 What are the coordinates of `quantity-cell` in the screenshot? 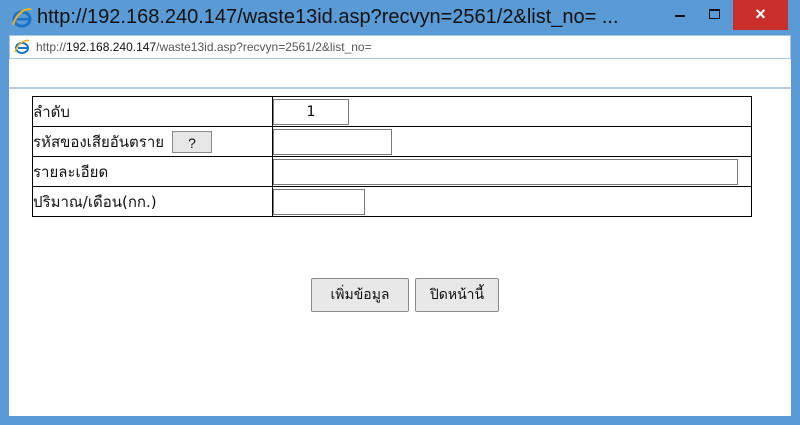 It's located at (512, 201).